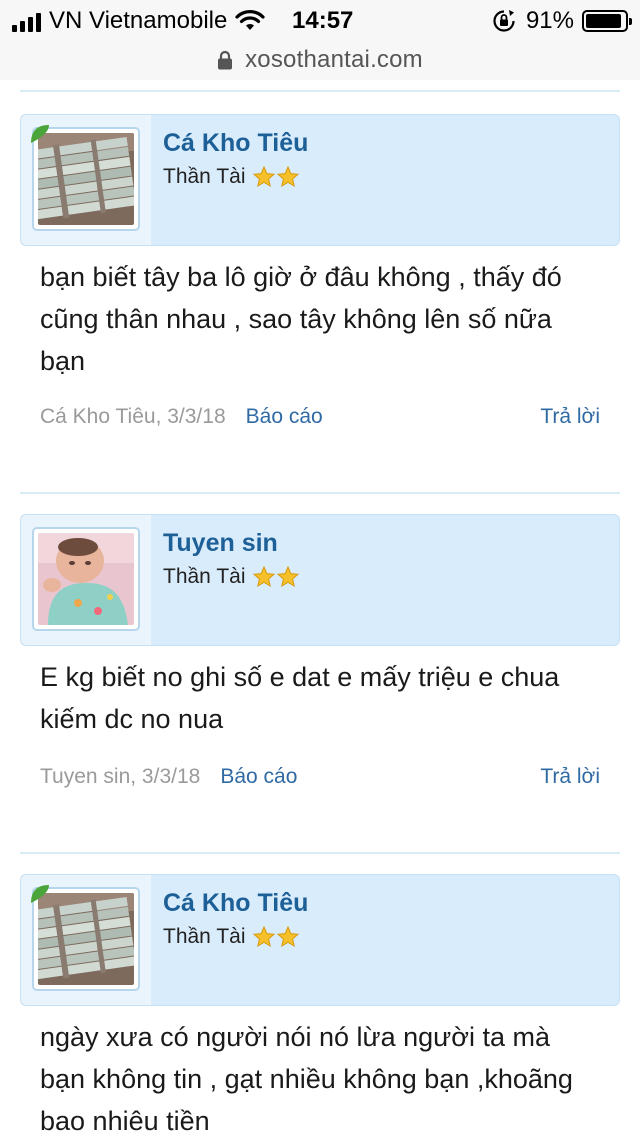 The height and width of the screenshot is (1136, 640). I want to click on status-bar: VN Vietnamobile 14:57 91%, so click(320, 20).